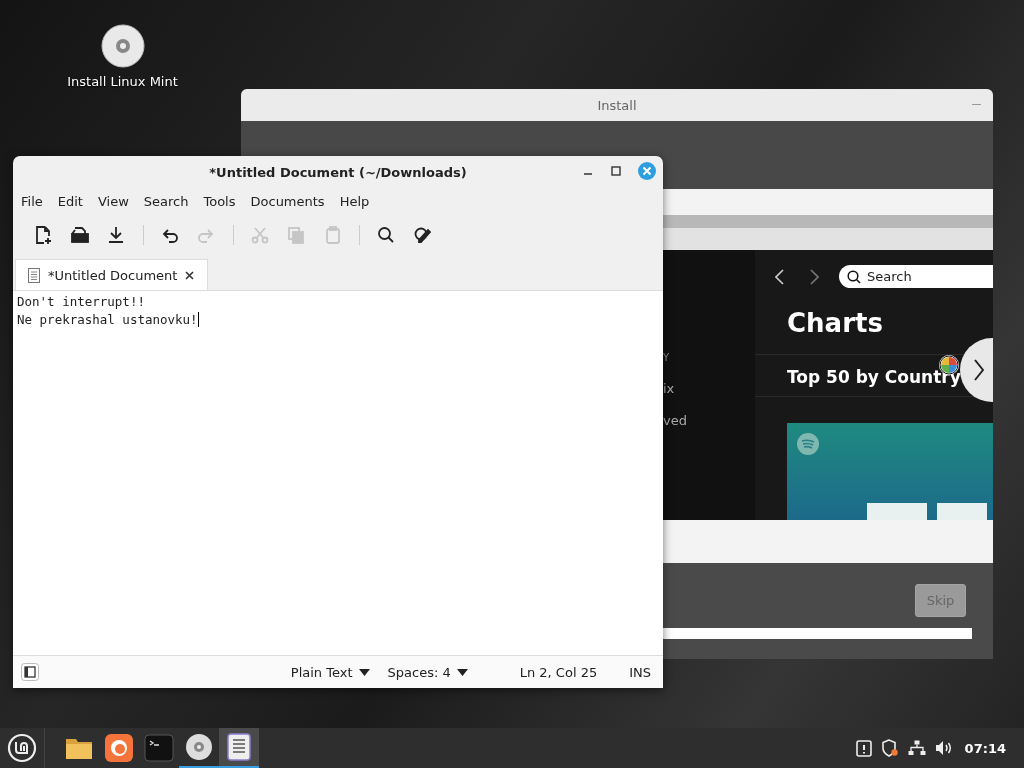 This screenshot has height=768, width=1024. What do you see at coordinates (354, 201) in the screenshot?
I see `menu-item: Help` at bounding box center [354, 201].